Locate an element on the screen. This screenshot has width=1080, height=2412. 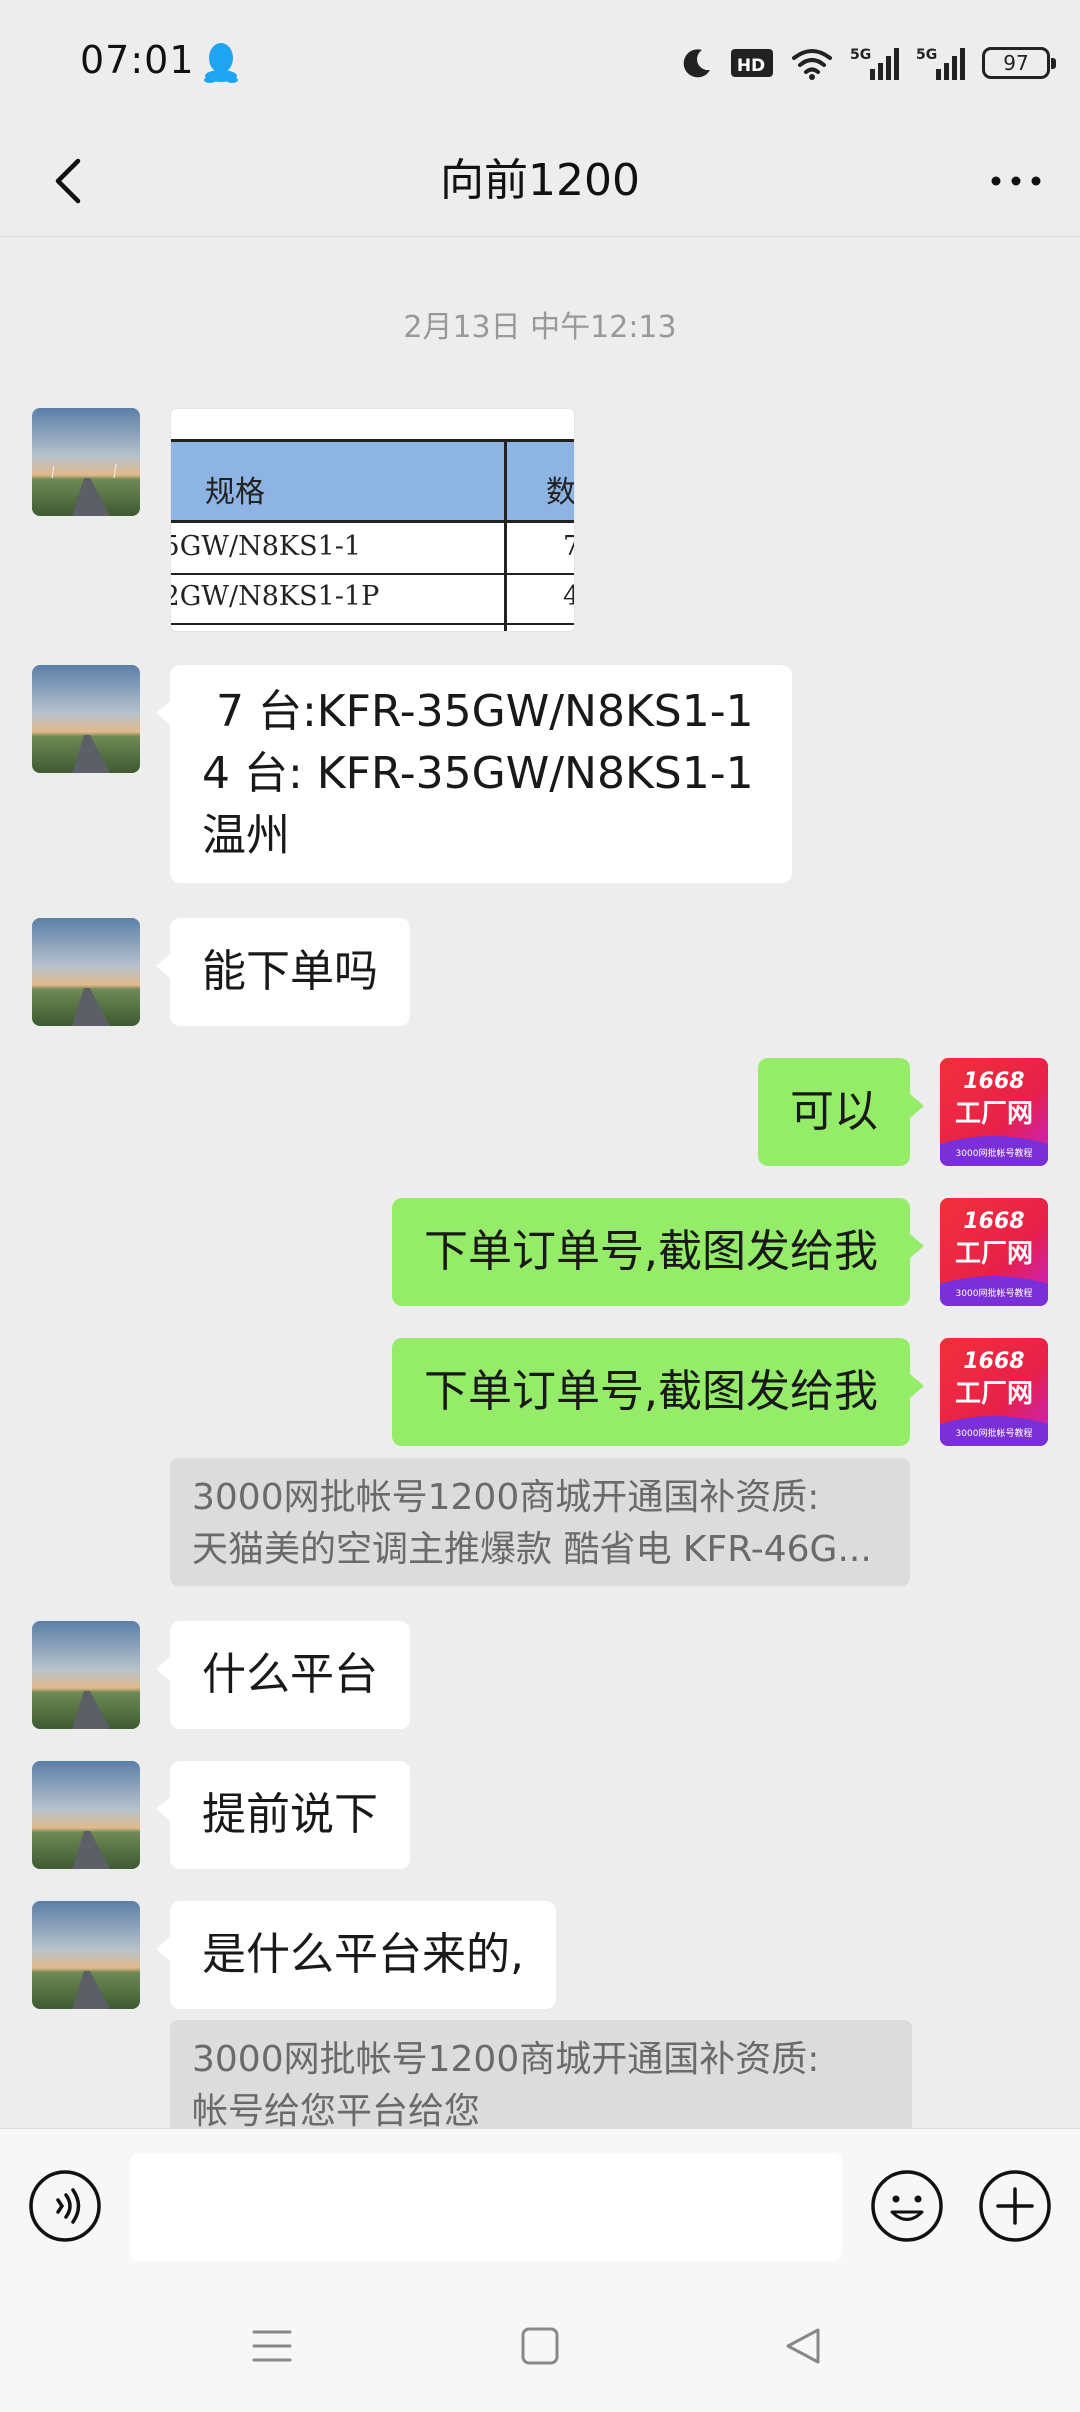
sheet-header-qty: 数 is located at coordinates (560, 492).